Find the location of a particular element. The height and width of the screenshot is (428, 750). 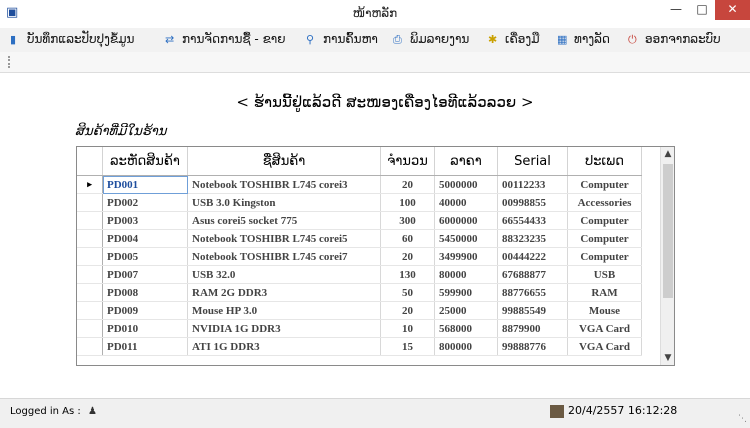

cell-name: Notebook TOSHIBR L745 corei7 is located at coordinates (284, 256).